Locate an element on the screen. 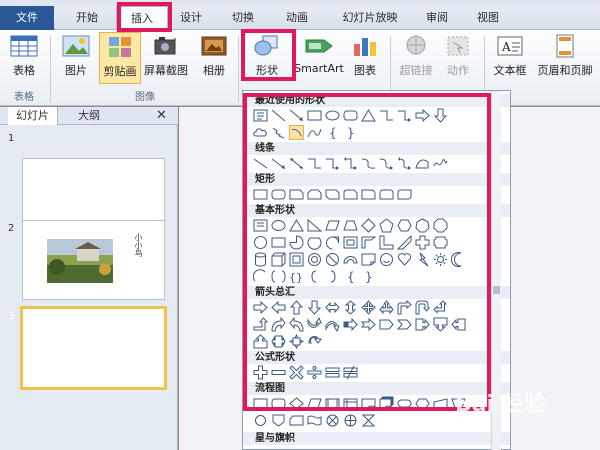 Image resolution: width=600 pixels, height=450 pixels. snip-same-side-rect-icon is located at coordinates (314, 194).